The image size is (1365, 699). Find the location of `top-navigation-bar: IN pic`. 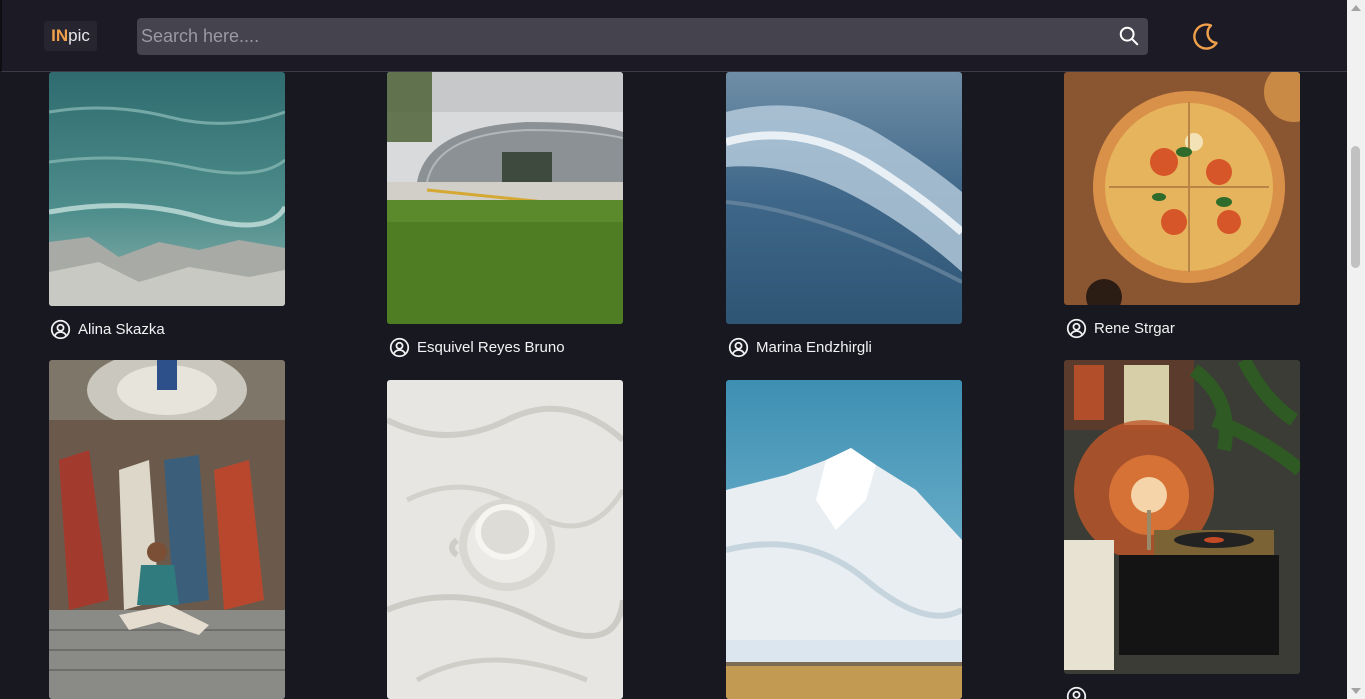

top-navigation-bar: IN pic is located at coordinates (673, 36).